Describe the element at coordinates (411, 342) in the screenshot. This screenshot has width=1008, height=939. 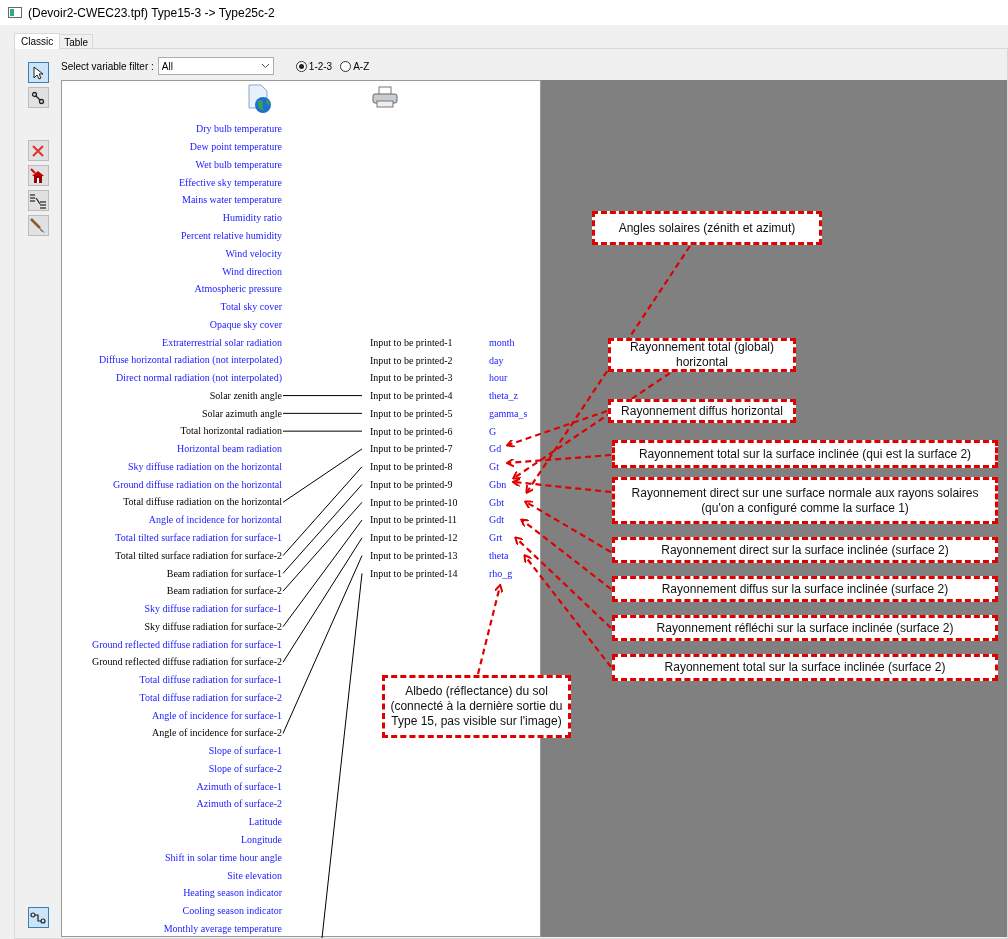
I see `input-label: Input to be printed-1` at that location.